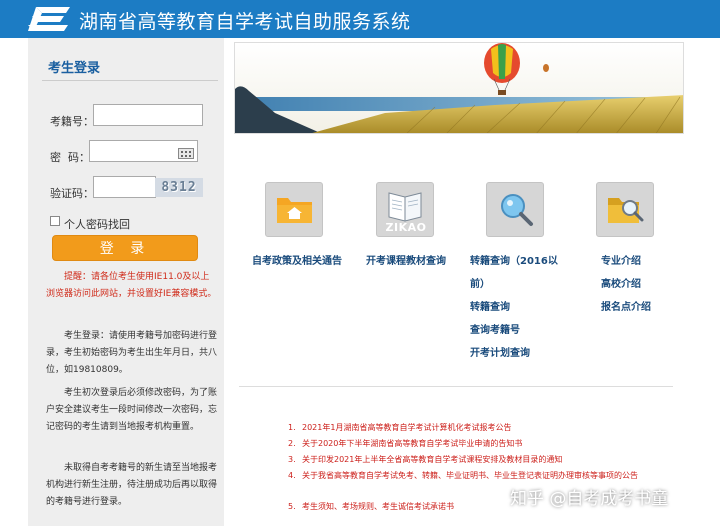  What do you see at coordinates (125, 248) in the screenshot?
I see `login-button: 登 录` at bounding box center [125, 248].